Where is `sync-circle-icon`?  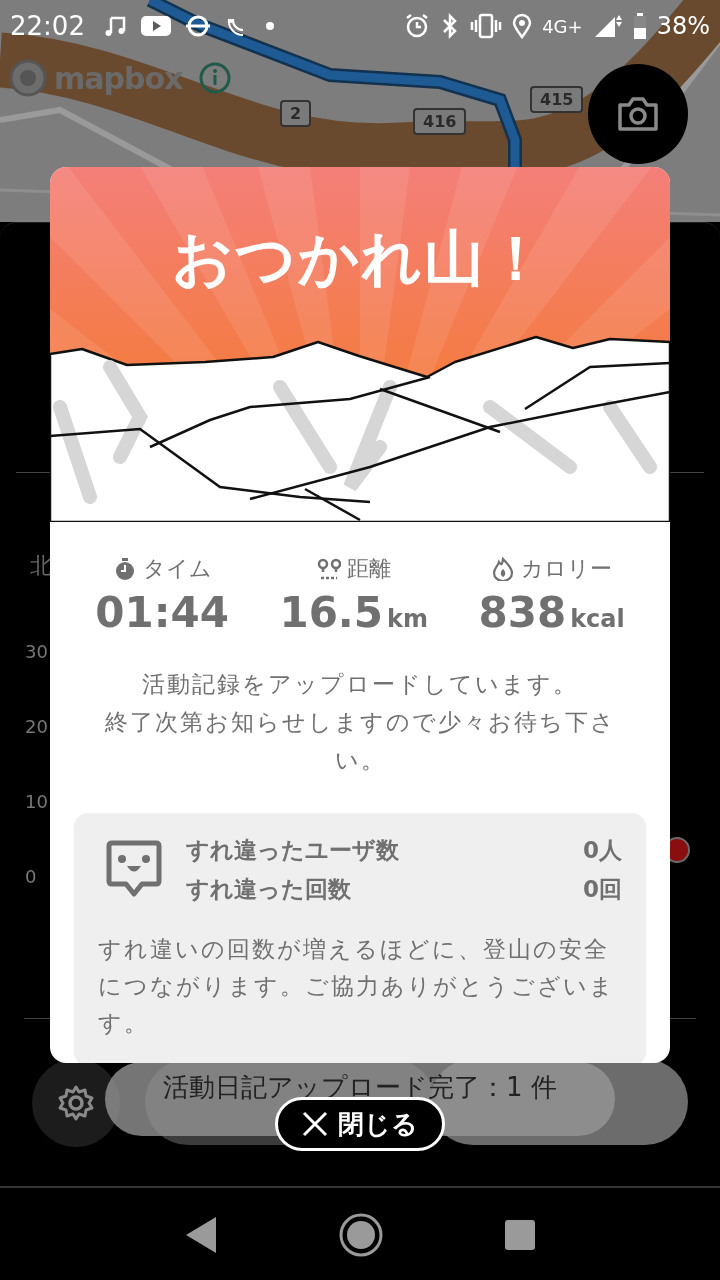 sync-circle-icon is located at coordinates (197, 26).